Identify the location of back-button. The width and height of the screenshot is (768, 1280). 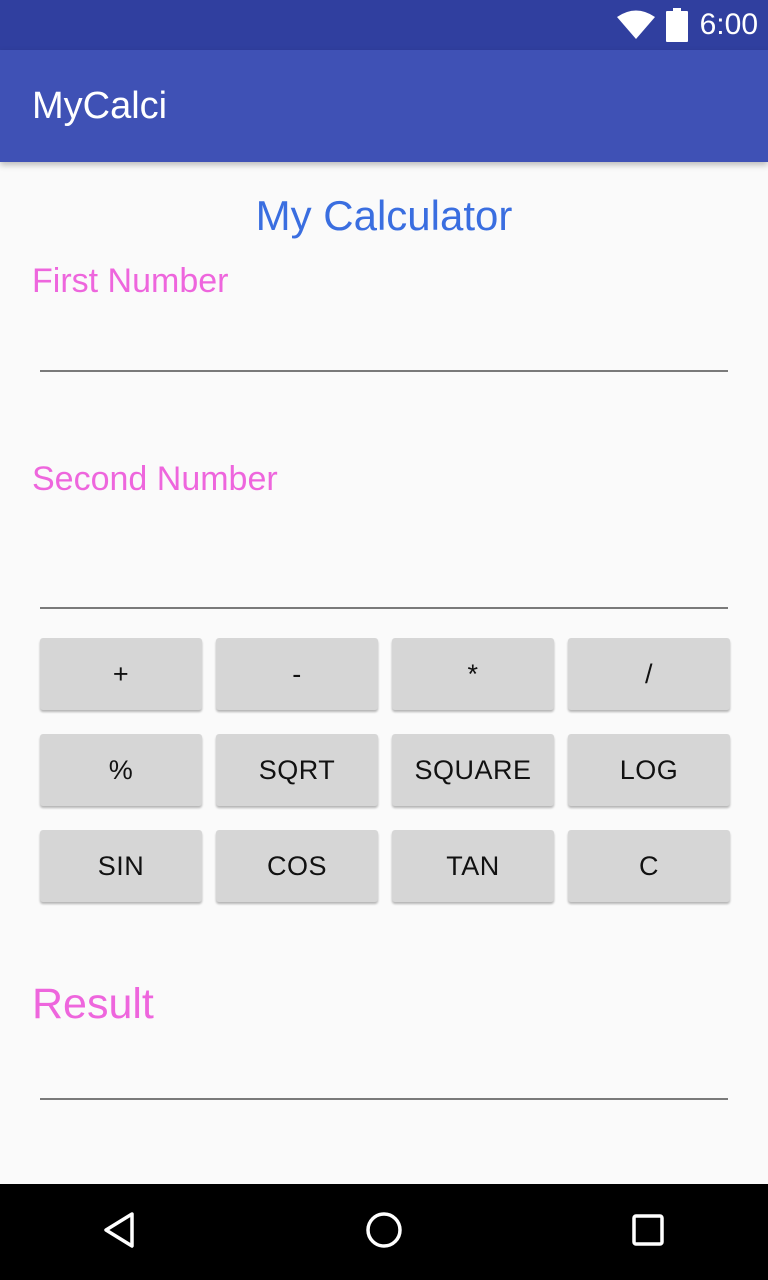
(120, 1232).